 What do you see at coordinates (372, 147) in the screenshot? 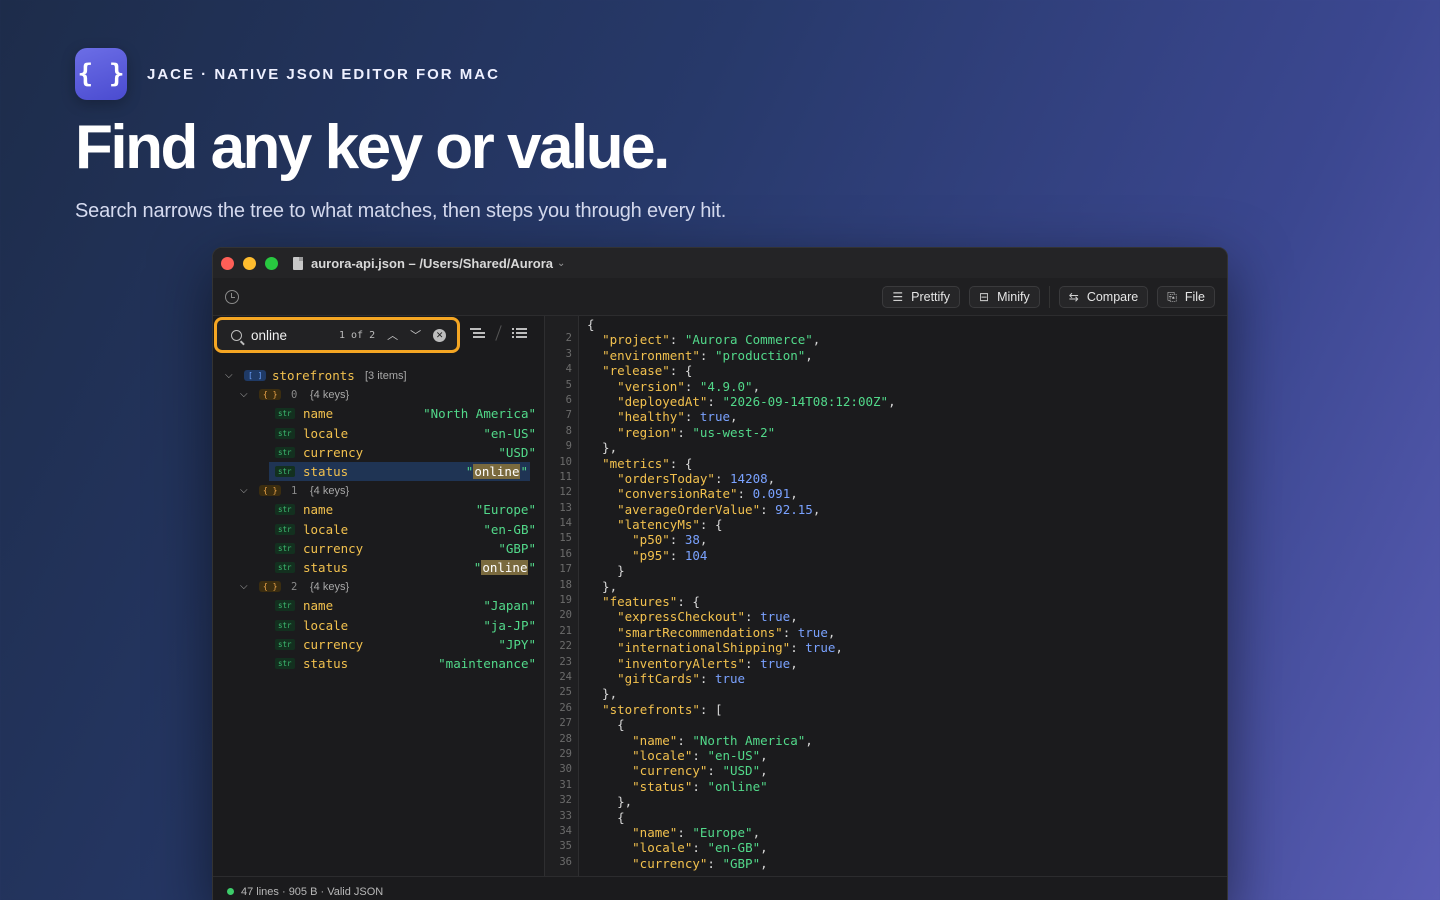
I see `headline: Find any key or value.` at bounding box center [372, 147].